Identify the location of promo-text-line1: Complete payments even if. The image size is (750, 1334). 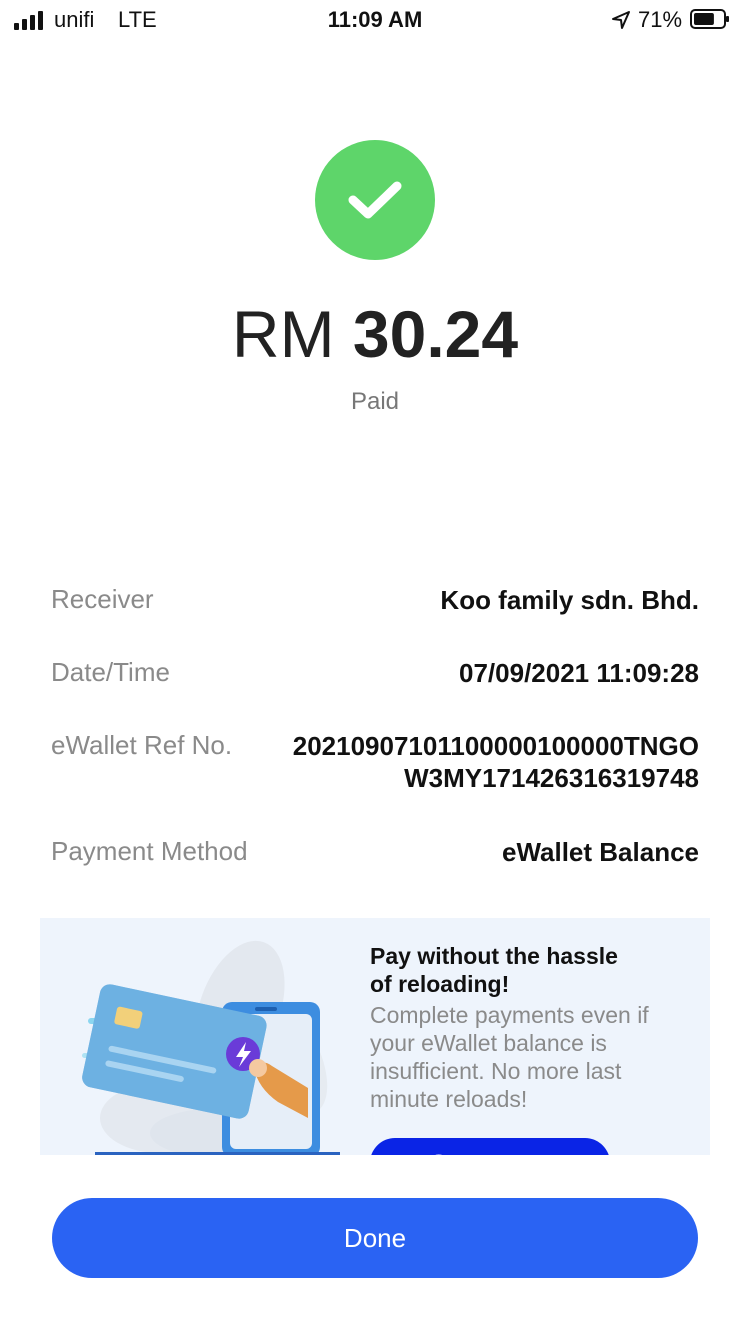
(509, 1015).